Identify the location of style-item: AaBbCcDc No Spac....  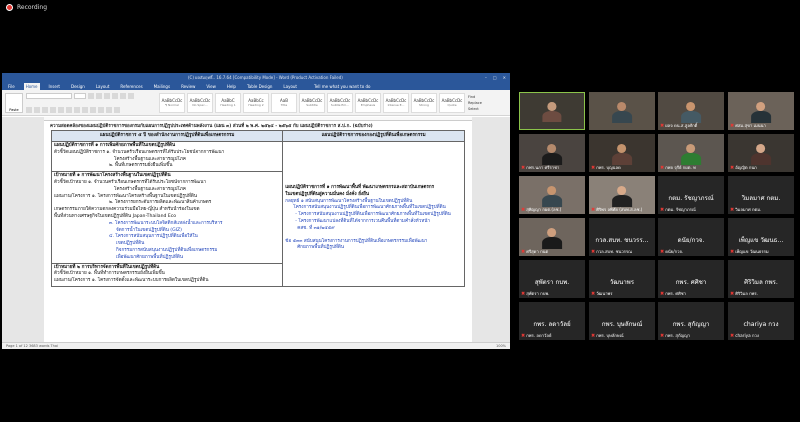
(200, 102).